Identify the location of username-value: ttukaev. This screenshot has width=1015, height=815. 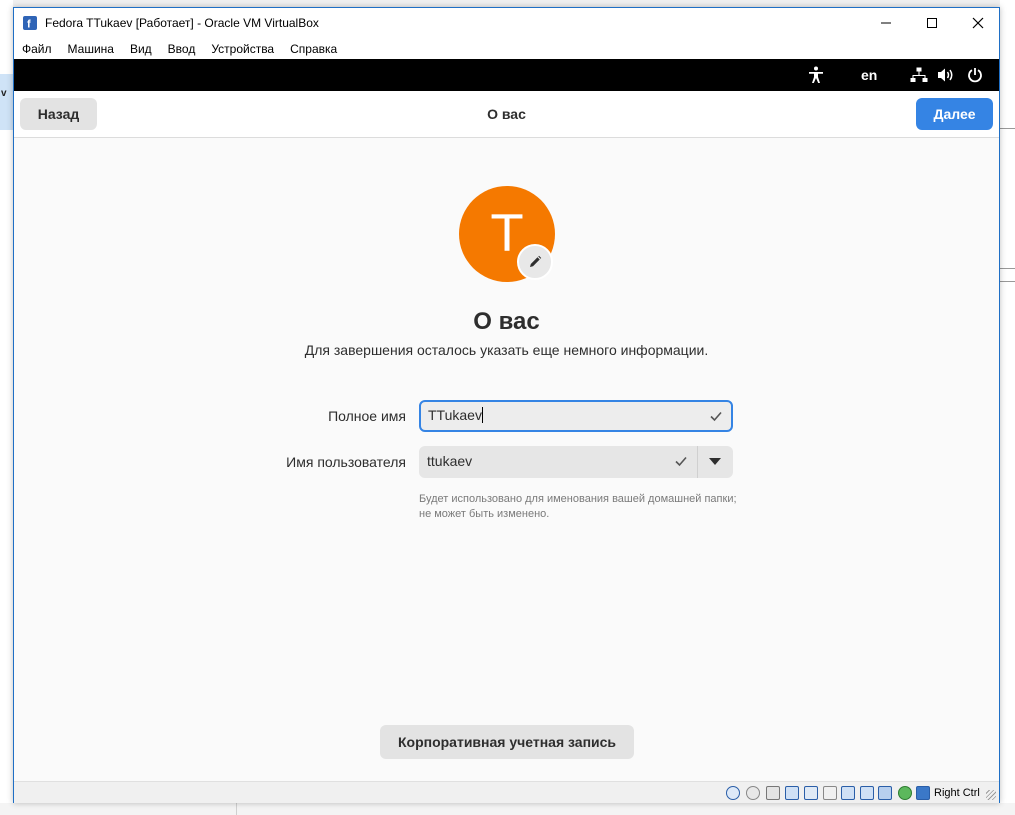
(450, 461).